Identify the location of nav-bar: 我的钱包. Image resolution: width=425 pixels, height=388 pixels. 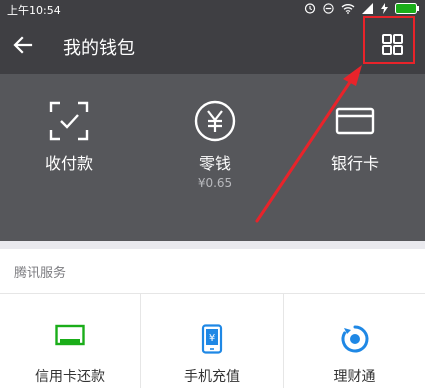
(212, 46).